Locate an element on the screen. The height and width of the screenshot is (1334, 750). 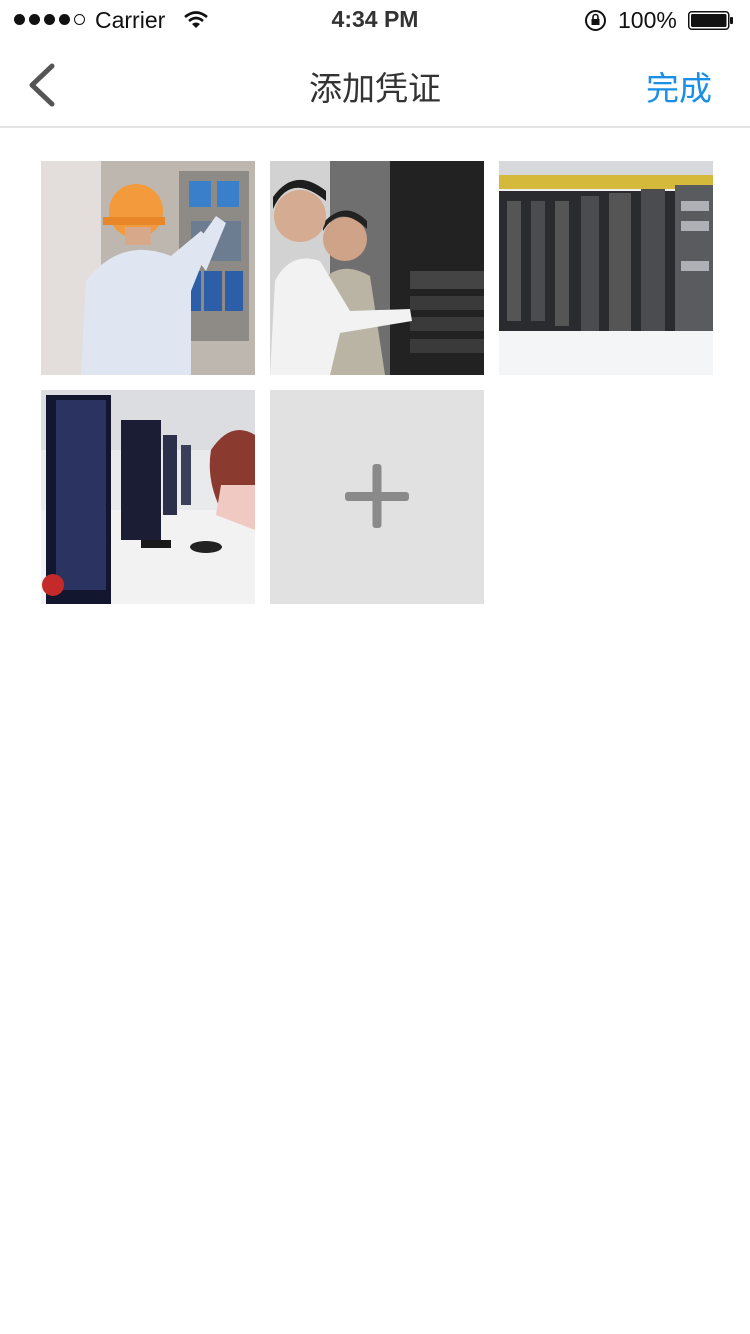
plus-icon is located at coordinates (377, 496).